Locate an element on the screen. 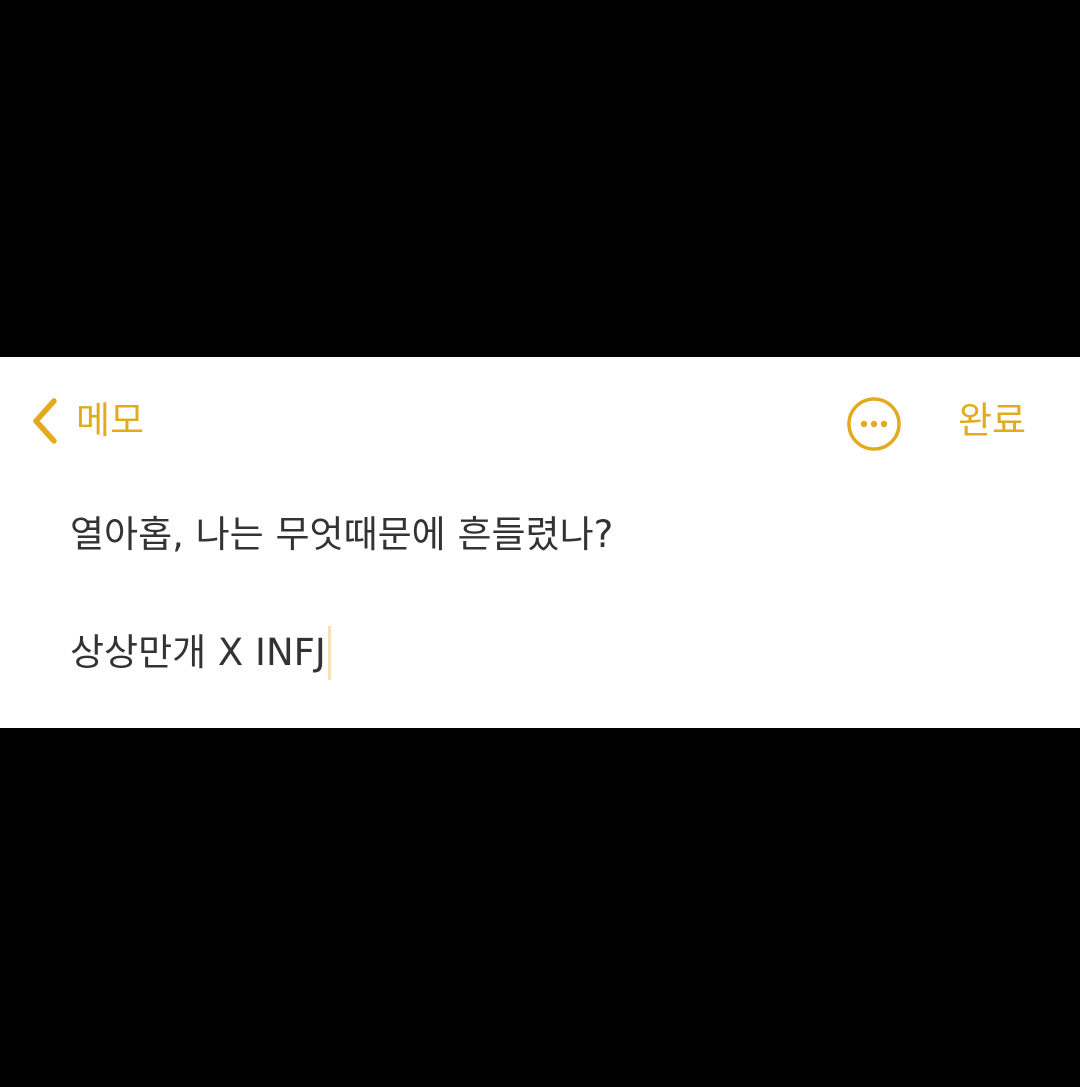  back-button-label: 메모 is located at coordinates (110, 420).